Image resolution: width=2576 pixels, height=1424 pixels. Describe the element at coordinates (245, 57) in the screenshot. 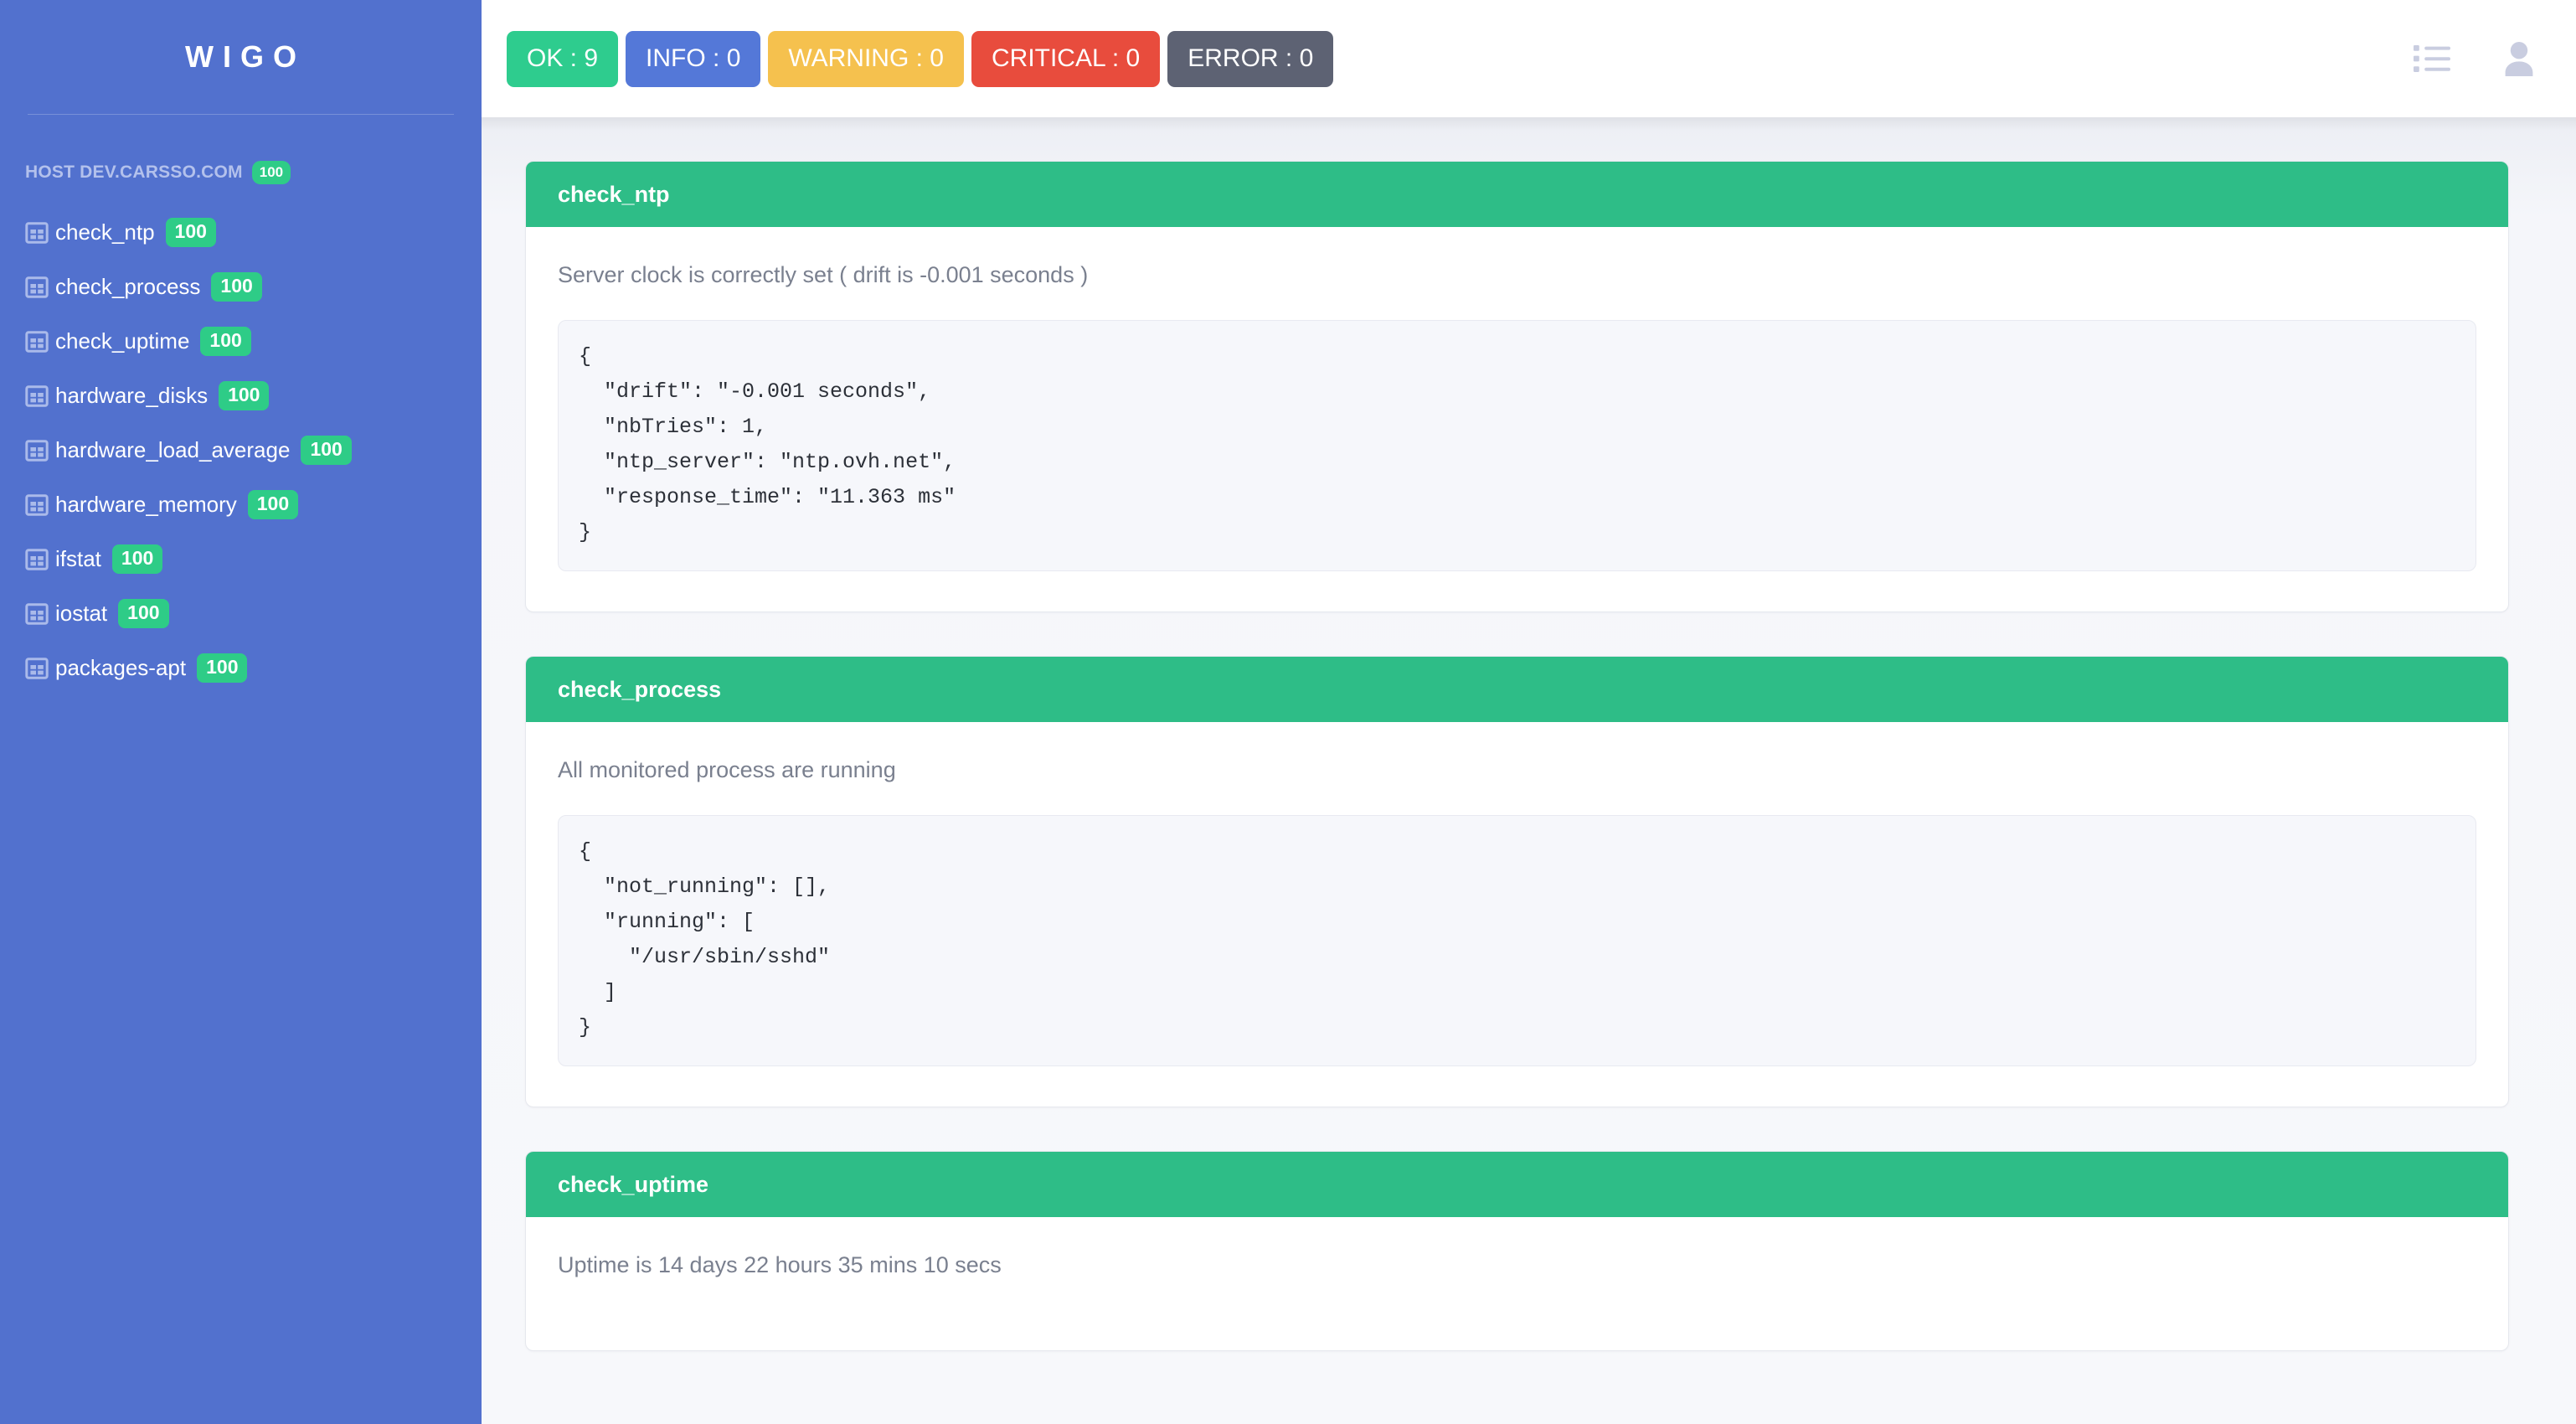

I see `brand-text: WIGO` at that location.